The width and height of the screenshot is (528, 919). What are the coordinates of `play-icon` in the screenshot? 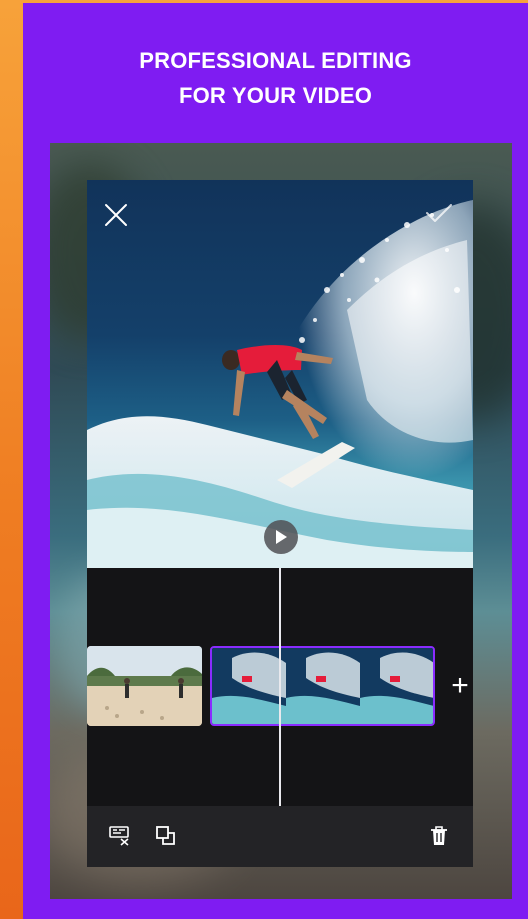 It's located at (281, 537).